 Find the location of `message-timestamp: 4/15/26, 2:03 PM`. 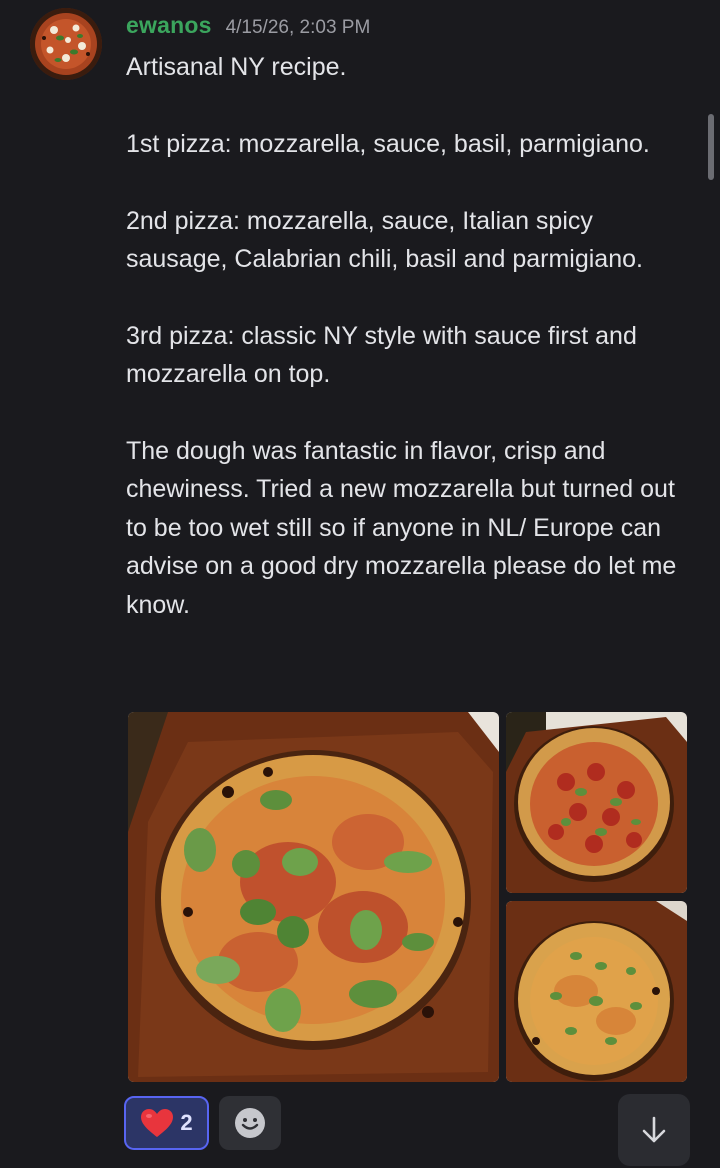

message-timestamp: 4/15/26, 2:03 PM is located at coordinates (298, 27).